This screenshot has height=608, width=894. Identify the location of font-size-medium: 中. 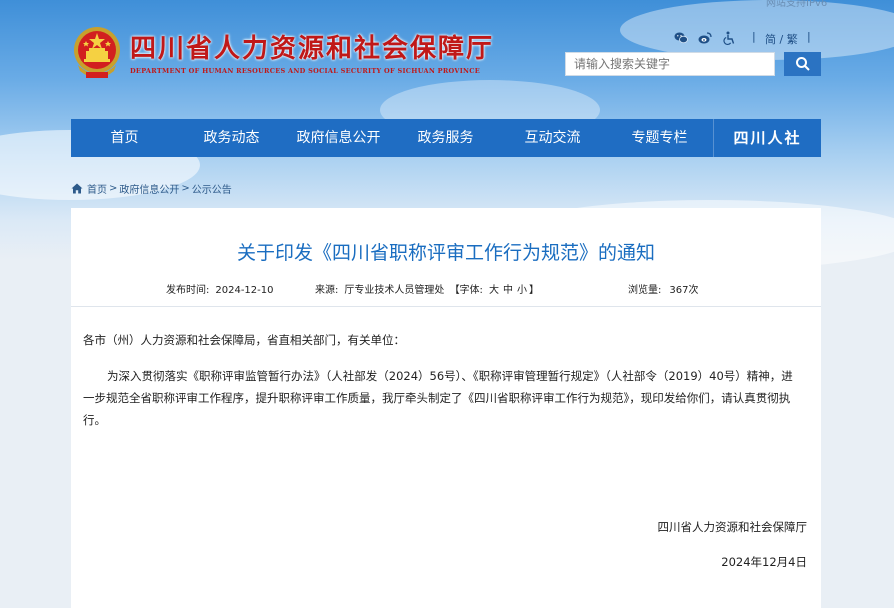
(508, 290).